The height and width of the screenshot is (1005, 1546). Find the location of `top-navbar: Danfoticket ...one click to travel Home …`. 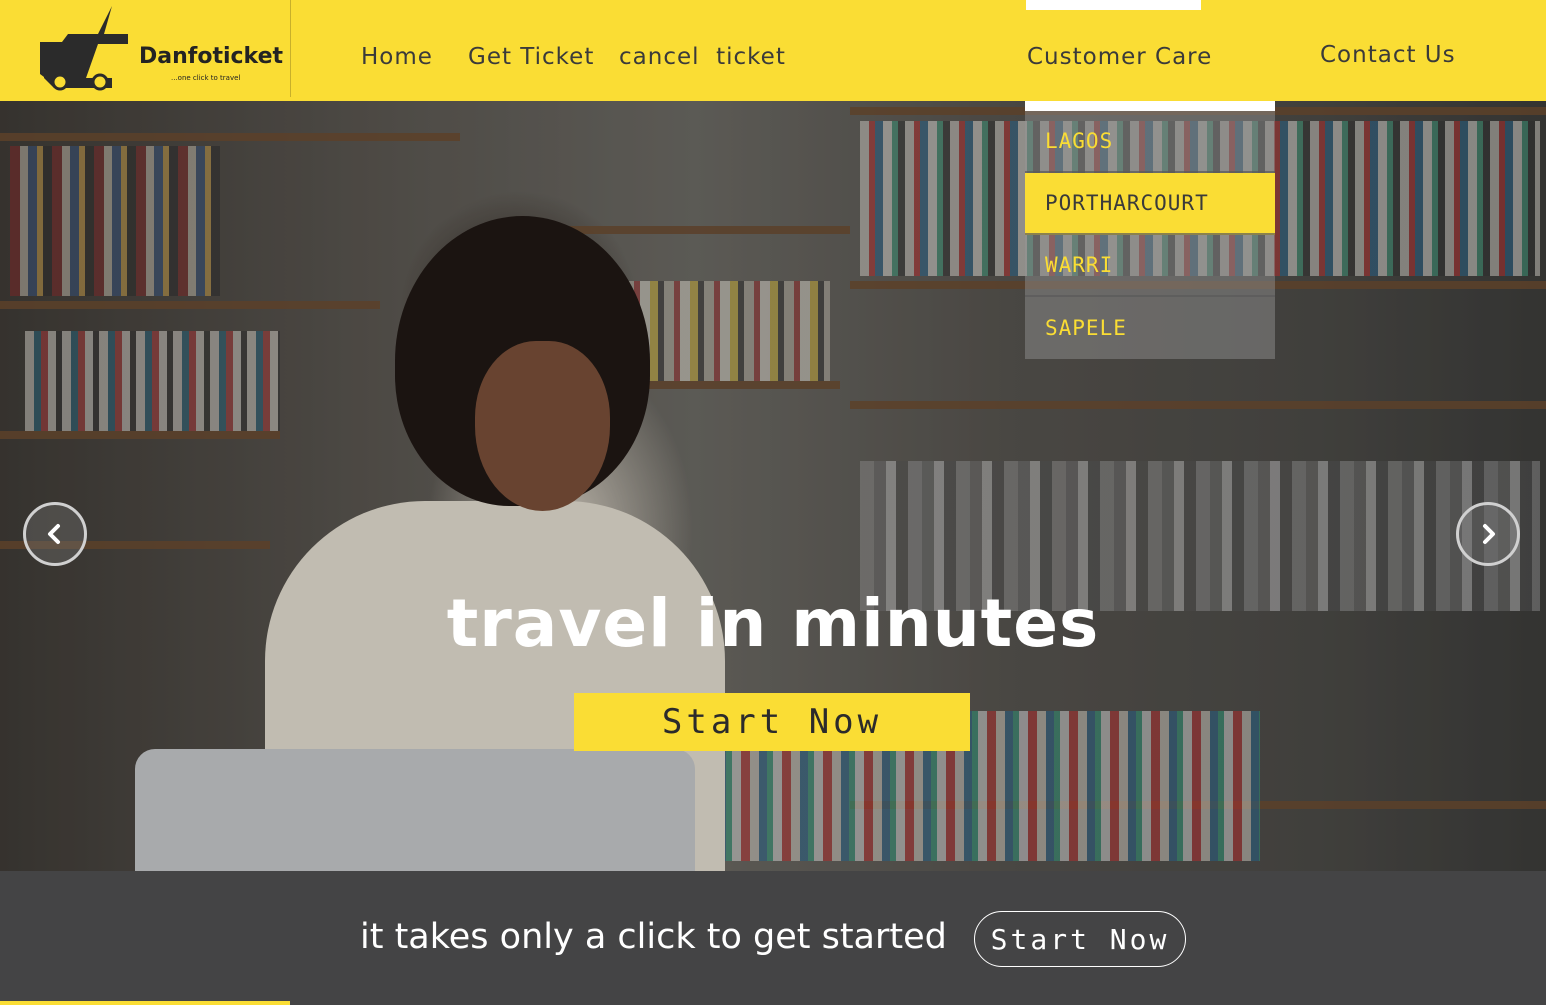

top-navbar: Danfoticket ...one click to travel Home … is located at coordinates (773, 50).